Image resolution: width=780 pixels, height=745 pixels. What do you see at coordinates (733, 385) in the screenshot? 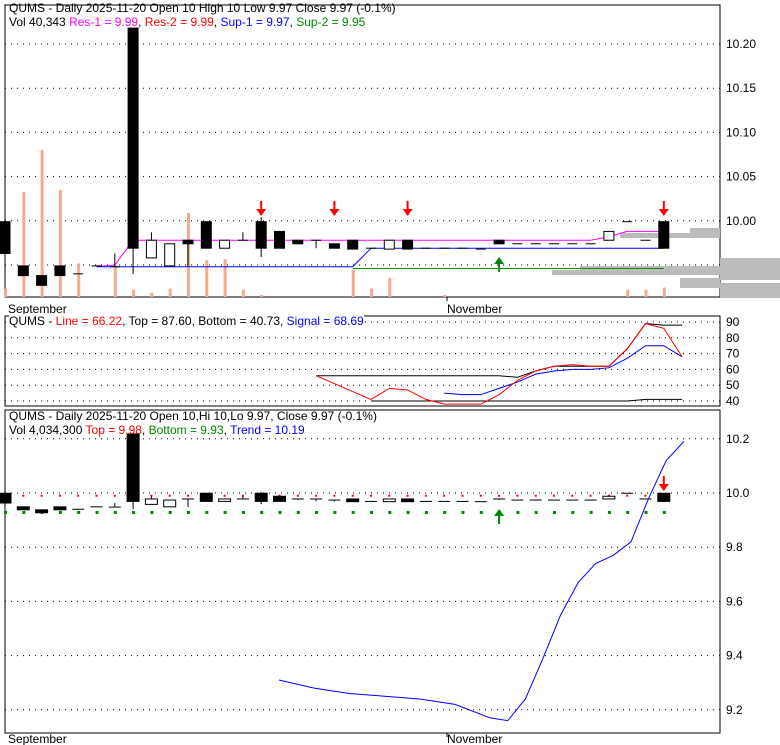
I see `osc-tick-label: 50` at bounding box center [733, 385].